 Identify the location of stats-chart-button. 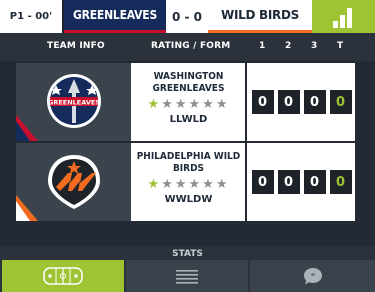
(343, 16).